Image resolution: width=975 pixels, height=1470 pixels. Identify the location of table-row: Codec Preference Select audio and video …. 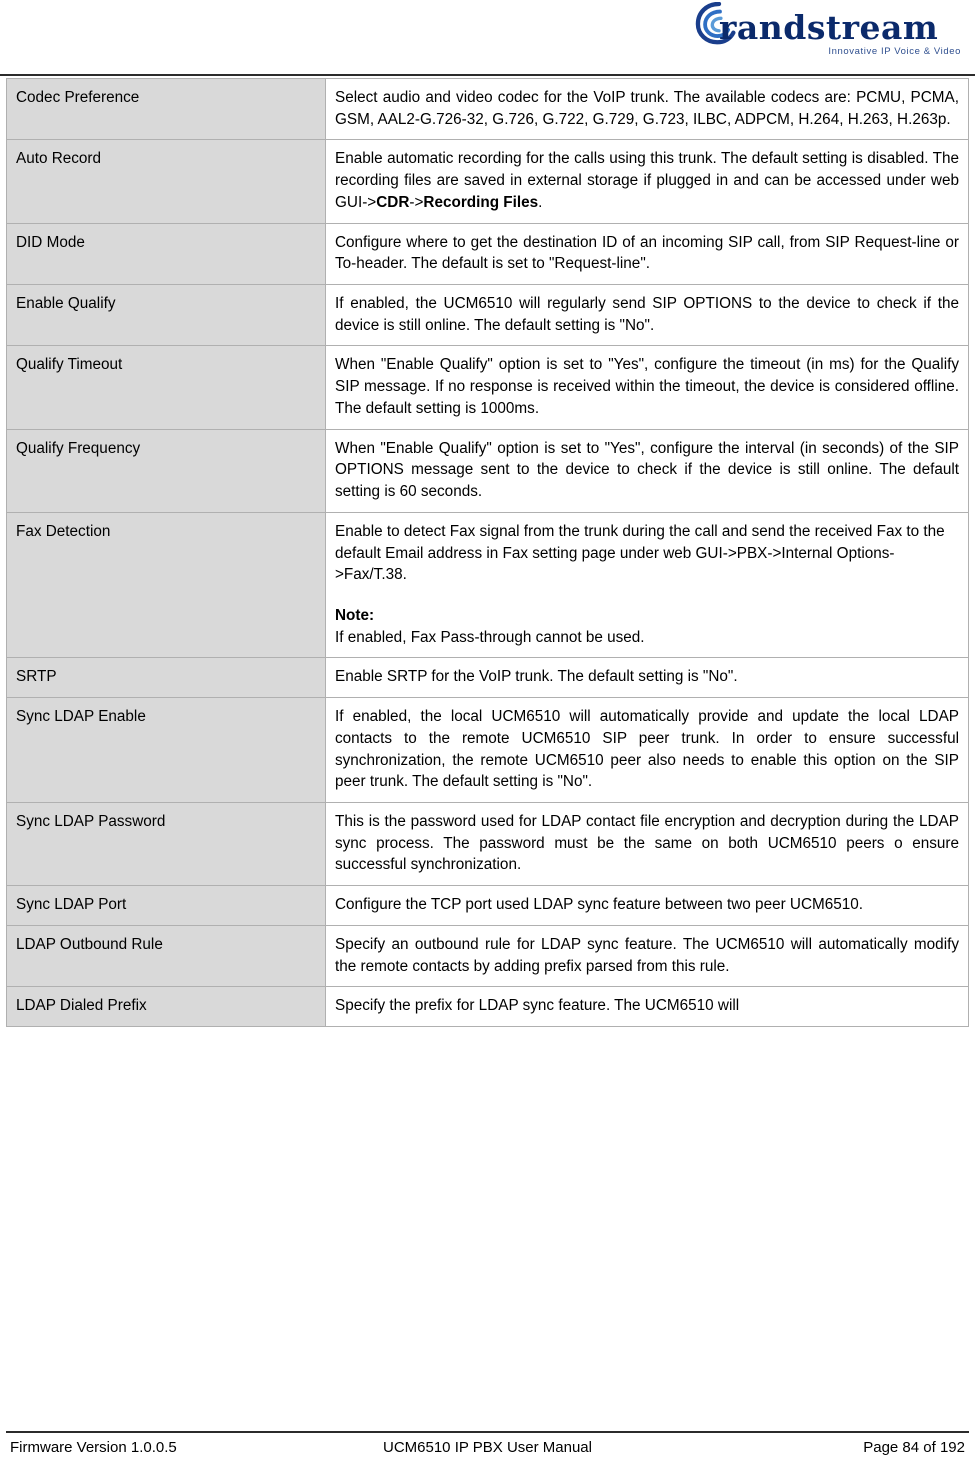
(487, 109).